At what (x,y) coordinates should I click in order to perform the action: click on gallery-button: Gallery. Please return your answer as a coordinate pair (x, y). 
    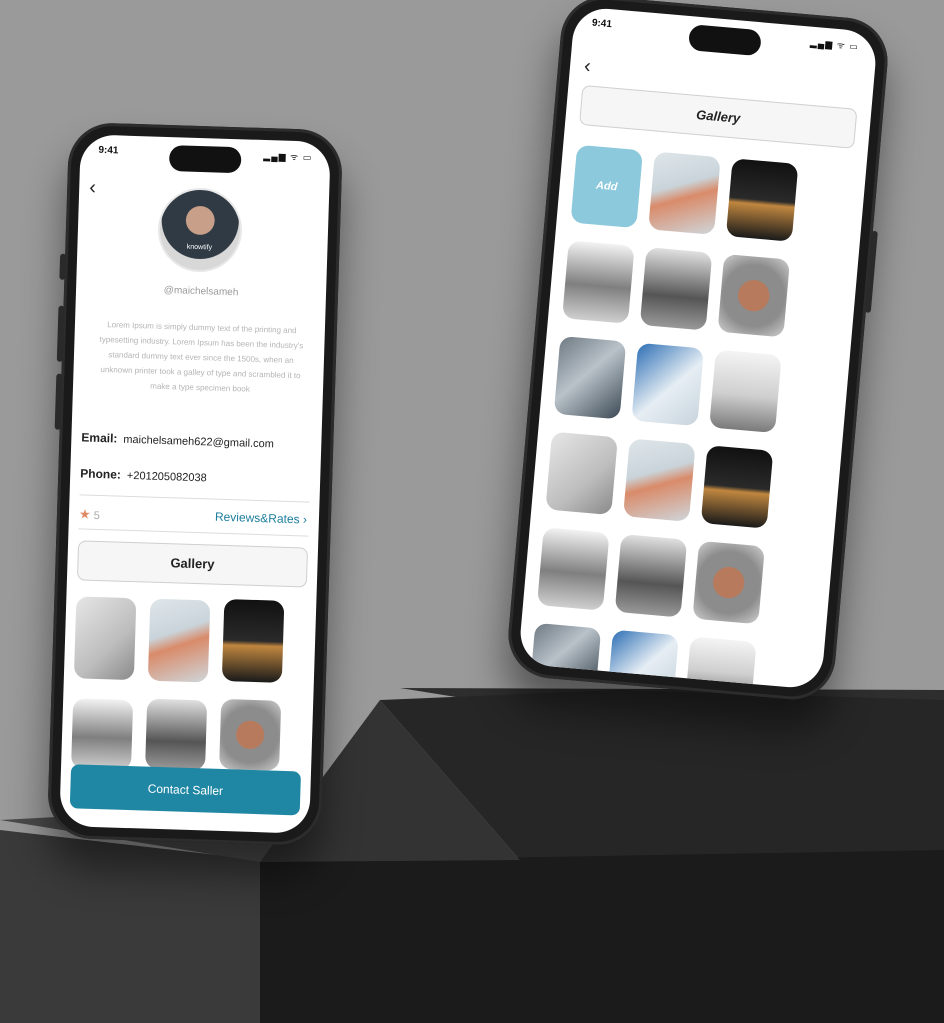
    Looking at the image, I should click on (192, 564).